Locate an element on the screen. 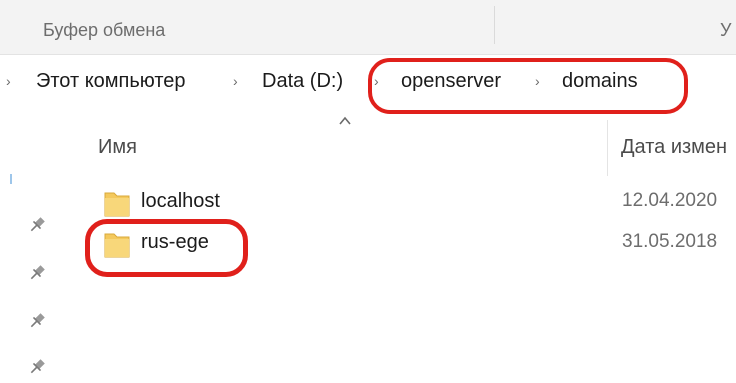  column-header-name: Имя is located at coordinates (117, 147).